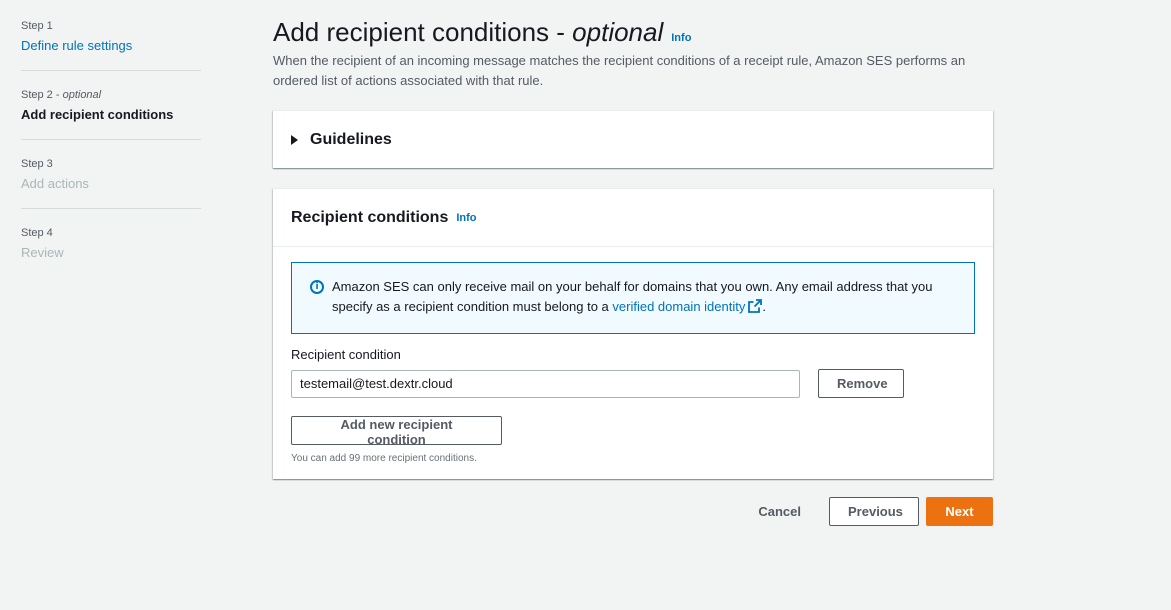  Describe the element at coordinates (294, 139) in the screenshot. I see `caret-right-icon` at that location.